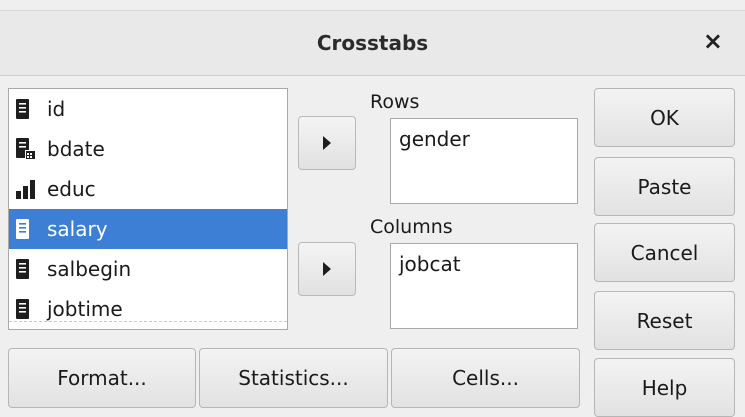  Describe the element at coordinates (76, 149) in the screenshot. I see `variable-label: bdate` at that location.